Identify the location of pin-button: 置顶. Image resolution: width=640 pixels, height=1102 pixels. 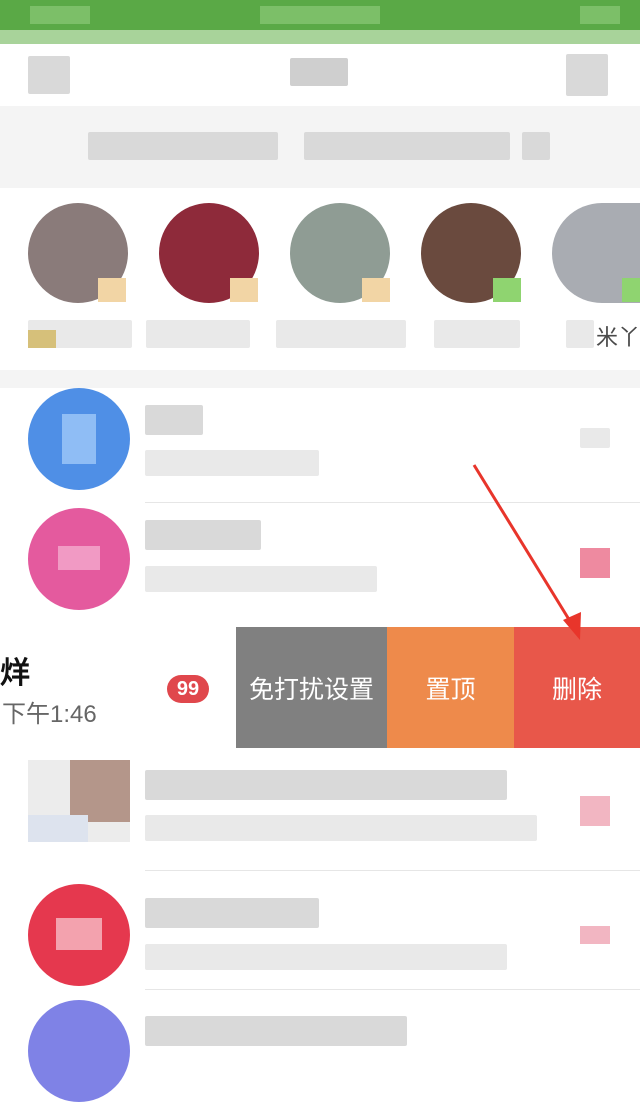
(450, 687).